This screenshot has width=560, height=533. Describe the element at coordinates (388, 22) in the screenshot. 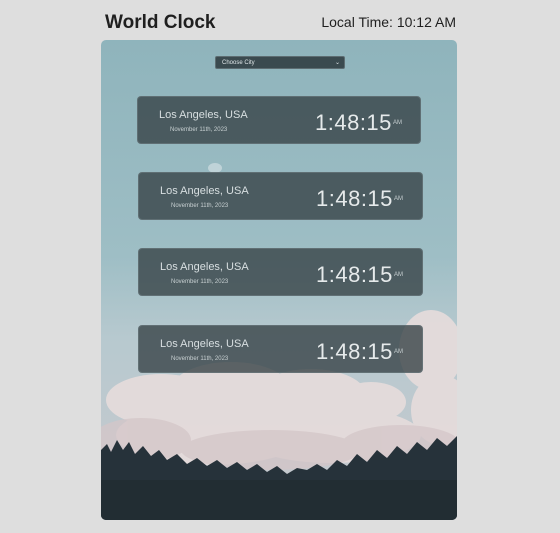

I see `local-time-readout: Local Time: 10:12 AM` at that location.